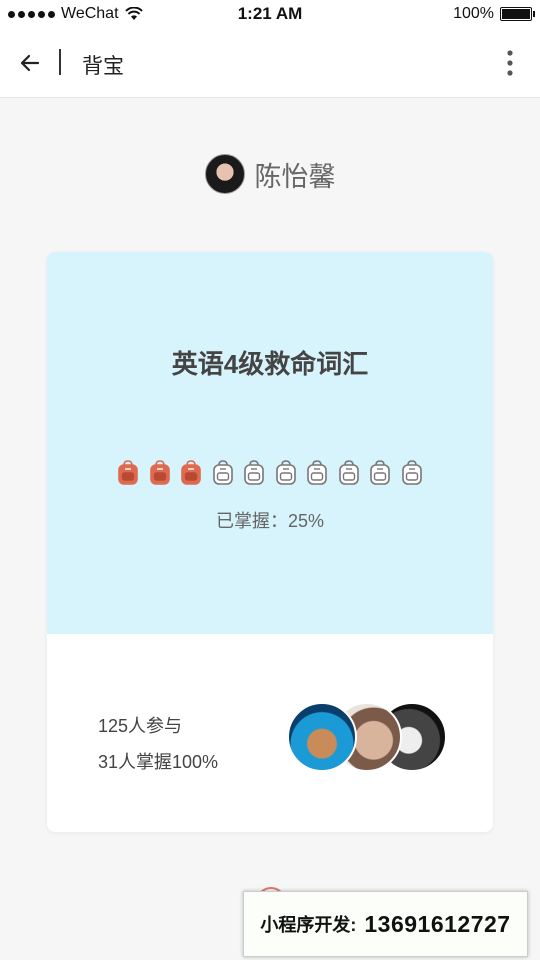 The width and height of the screenshot is (540, 960). What do you see at coordinates (510, 63) in the screenshot?
I see `more-vertical-icon` at bounding box center [510, 63].